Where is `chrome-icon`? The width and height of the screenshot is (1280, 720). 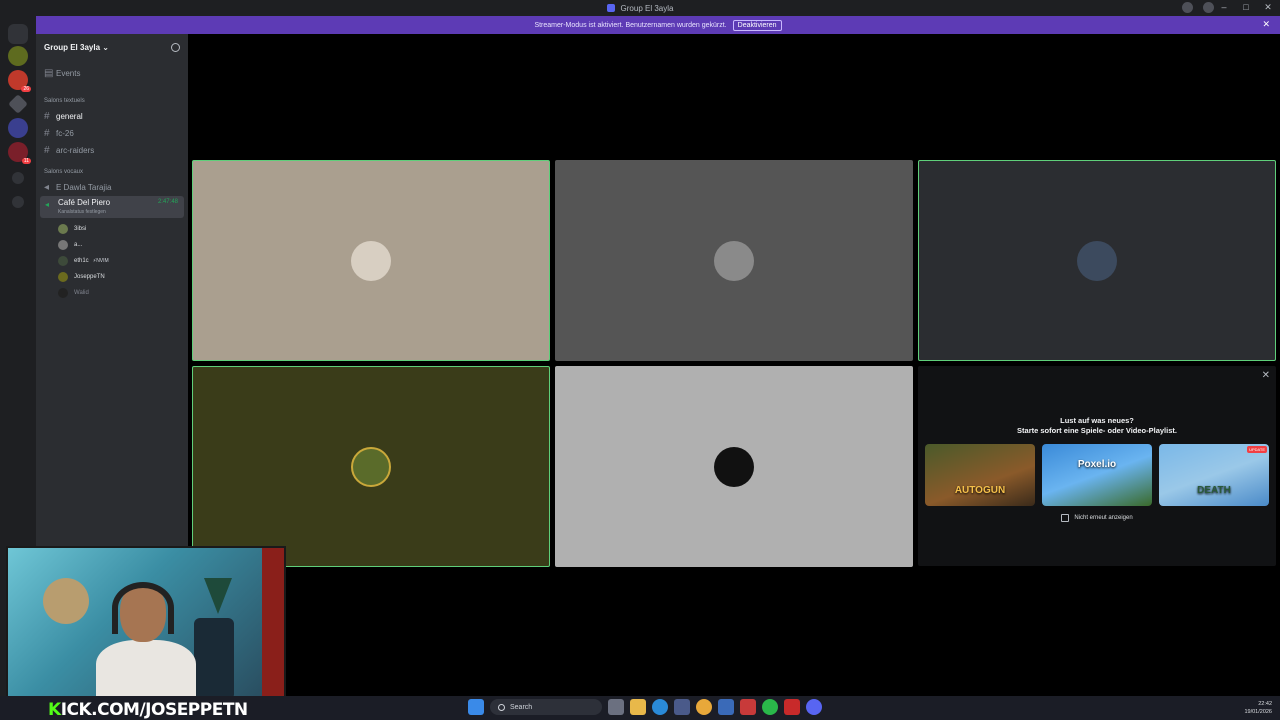
chrome-icon is located at coordinates (704, 707).